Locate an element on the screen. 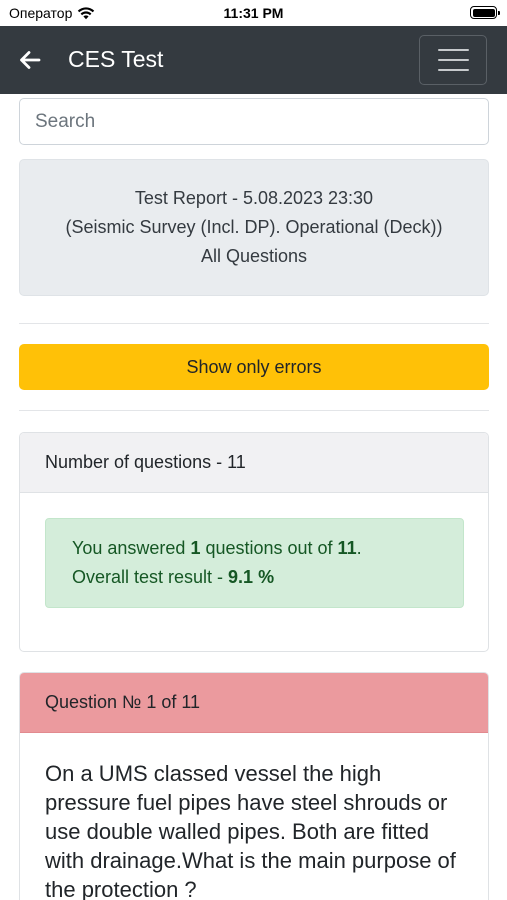  arrow-left-icon is located at coordinates (30, 60).